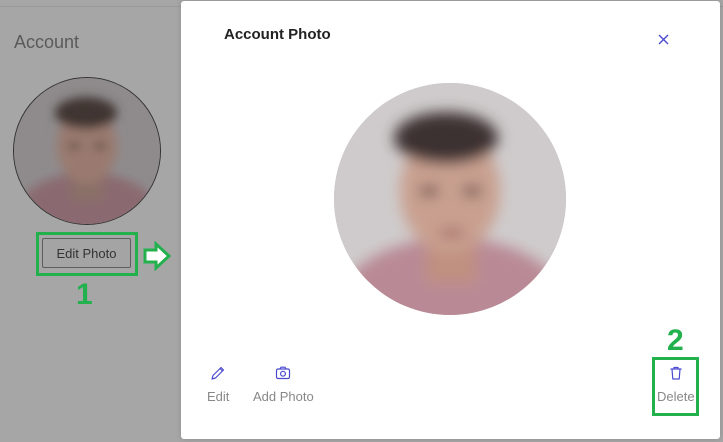 The height and width of the screenshot is (442, 723). I want to click on edit-label: Edit, so click(218, 396).